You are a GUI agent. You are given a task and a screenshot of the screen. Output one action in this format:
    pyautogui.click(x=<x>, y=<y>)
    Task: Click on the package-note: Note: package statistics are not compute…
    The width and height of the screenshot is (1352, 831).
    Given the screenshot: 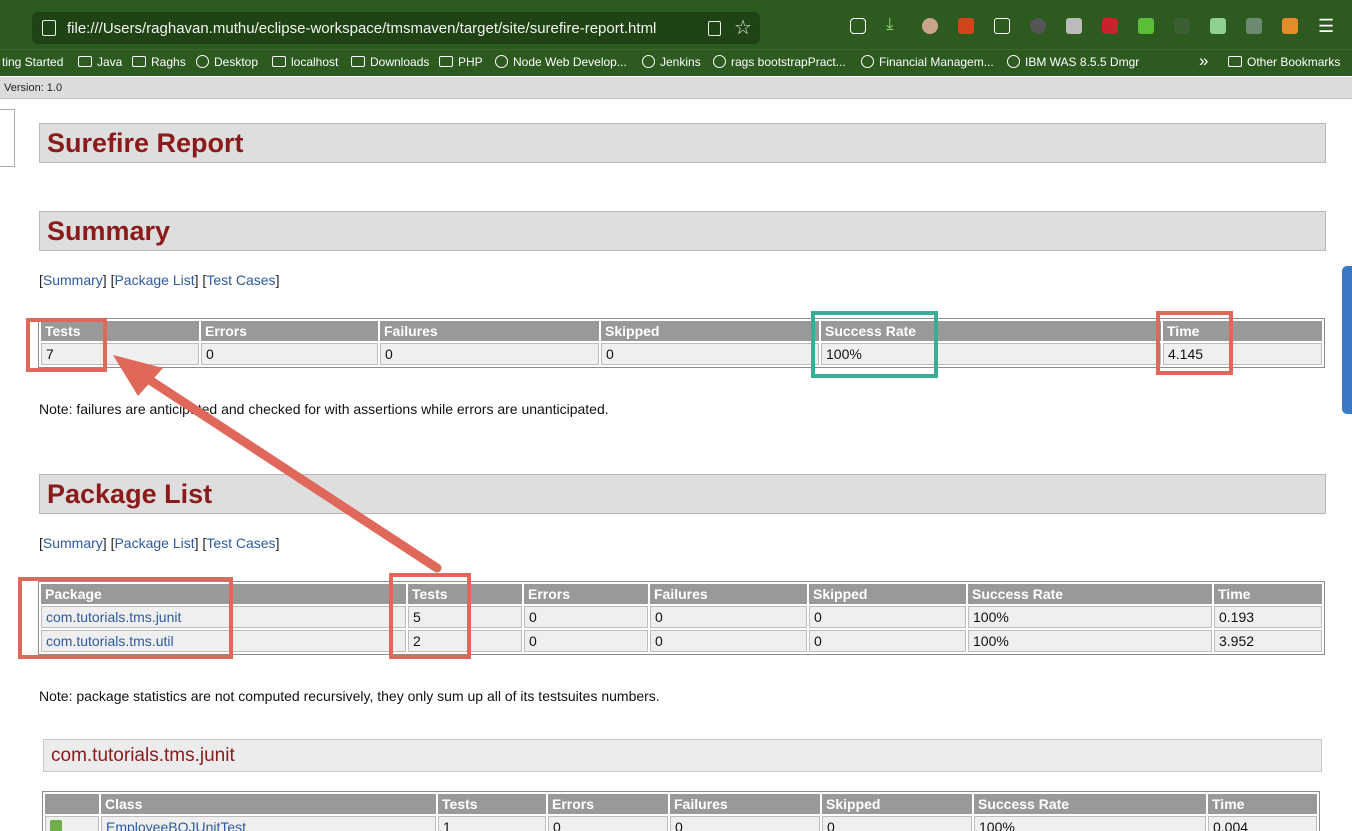 What is the action you would take?
    pyautogui.click(x=349, y=696)
    